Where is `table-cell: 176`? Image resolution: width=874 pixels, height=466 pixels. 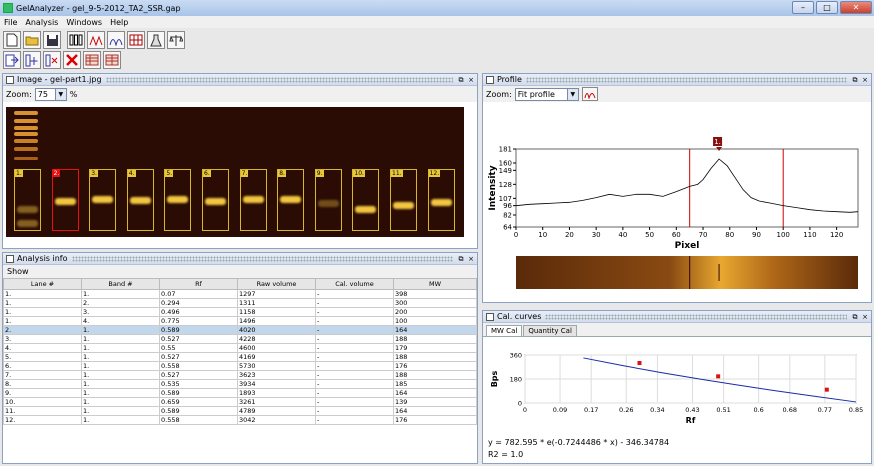 table-cell: 176 is located at coordinates (435, 366).